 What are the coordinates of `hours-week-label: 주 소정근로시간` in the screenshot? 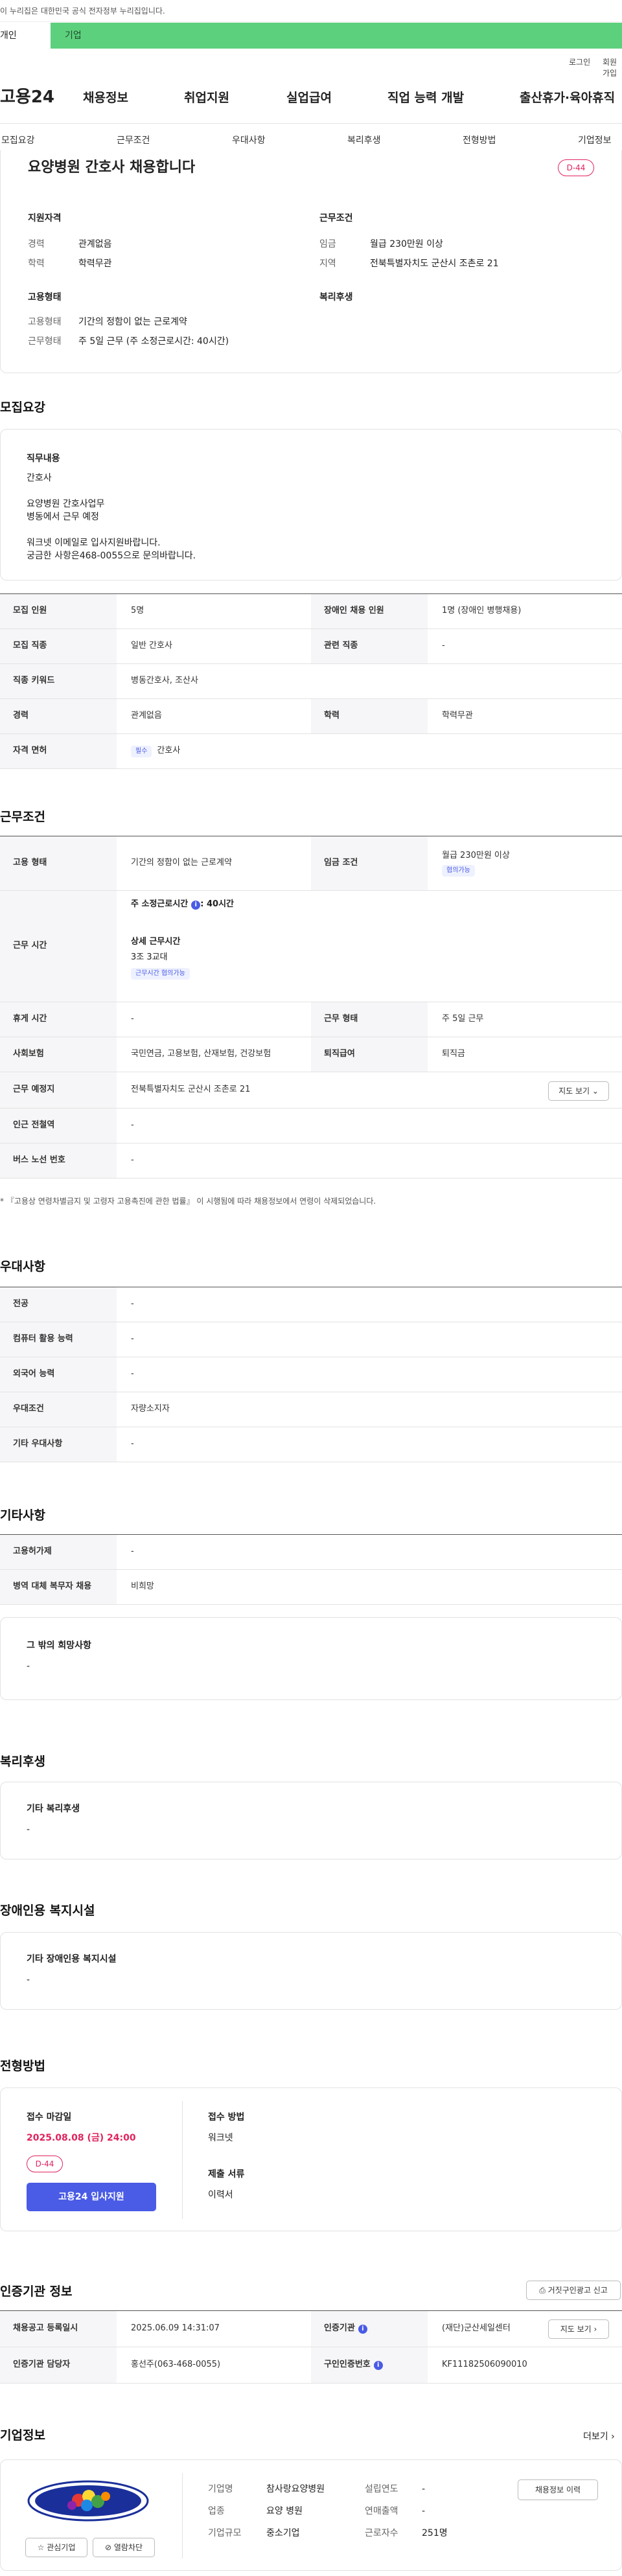 It's located at (160, 904).